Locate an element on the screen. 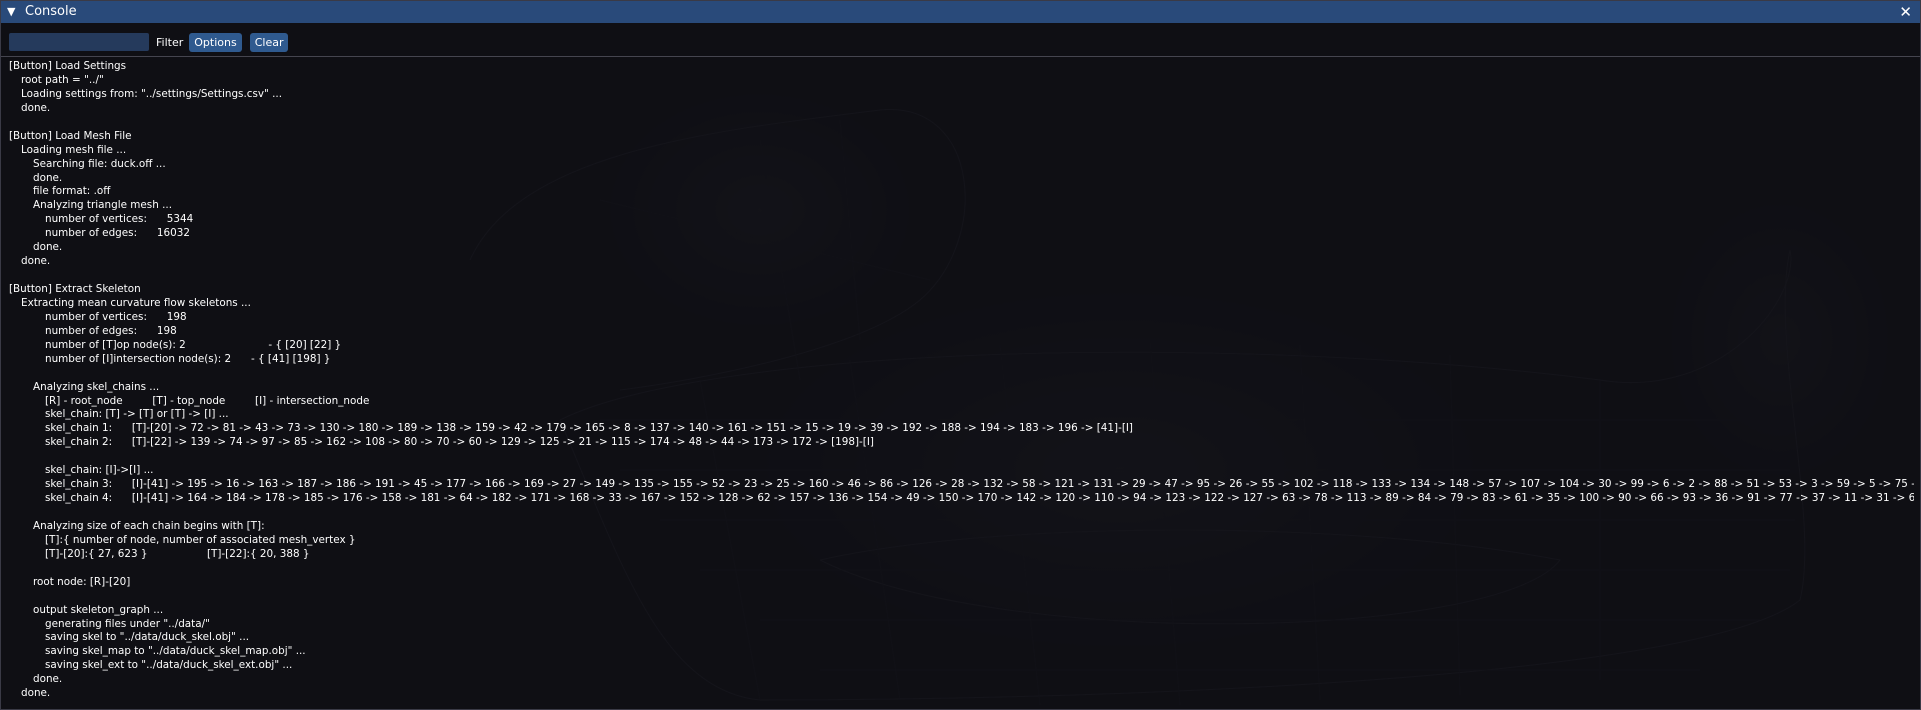  clear-button: Clear is located at coordinates (269, 42).